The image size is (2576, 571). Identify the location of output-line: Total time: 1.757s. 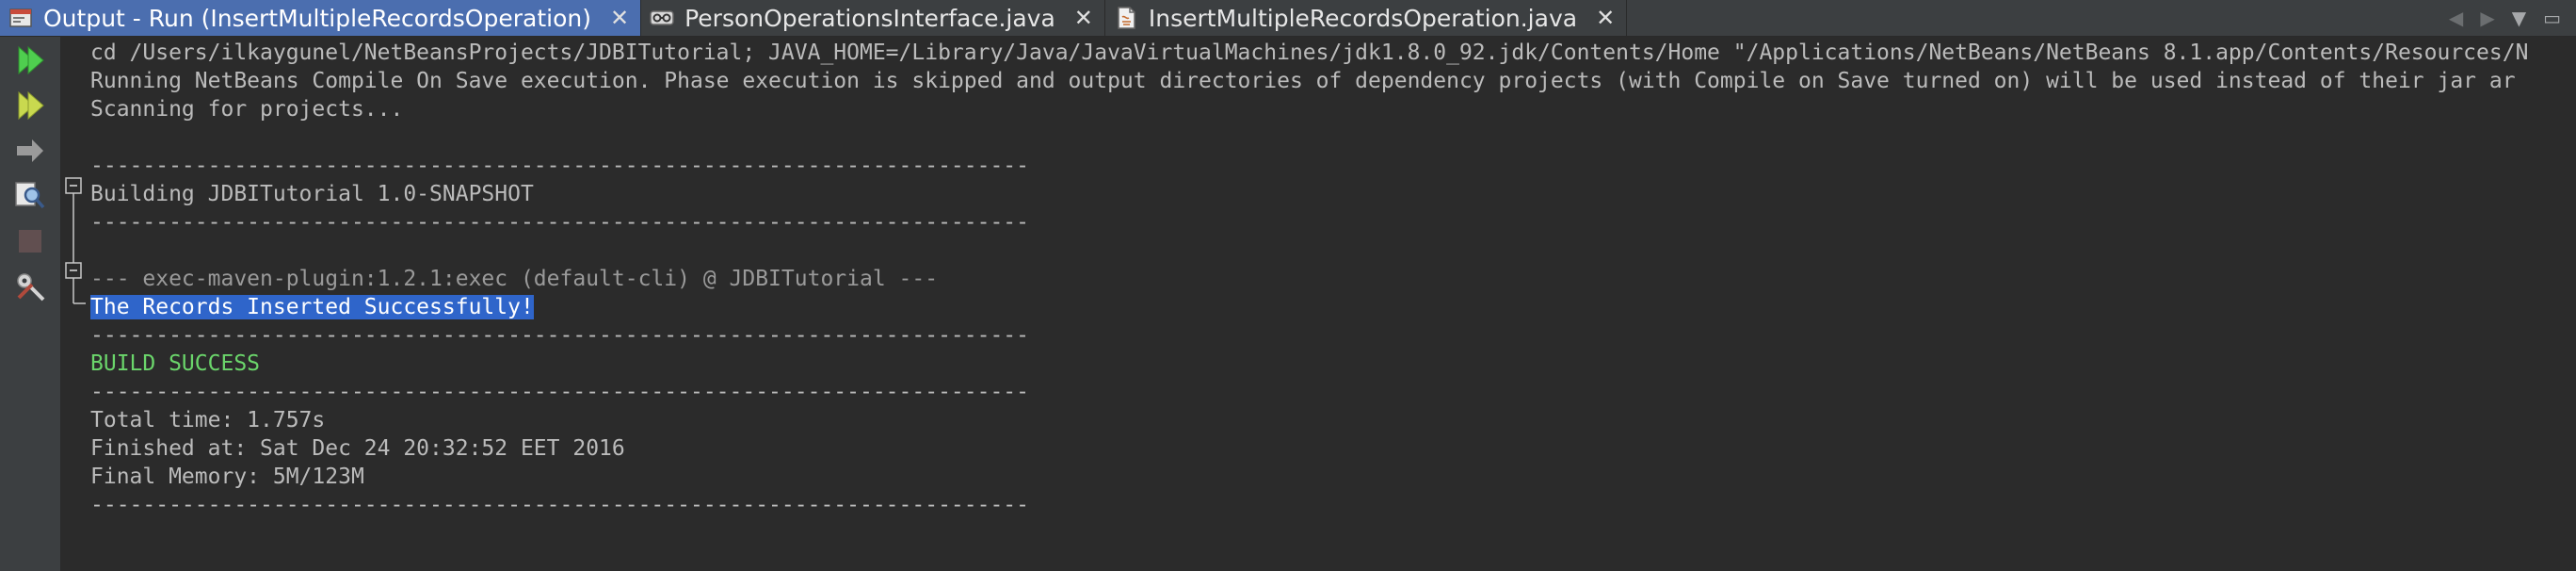
(1309, 420).